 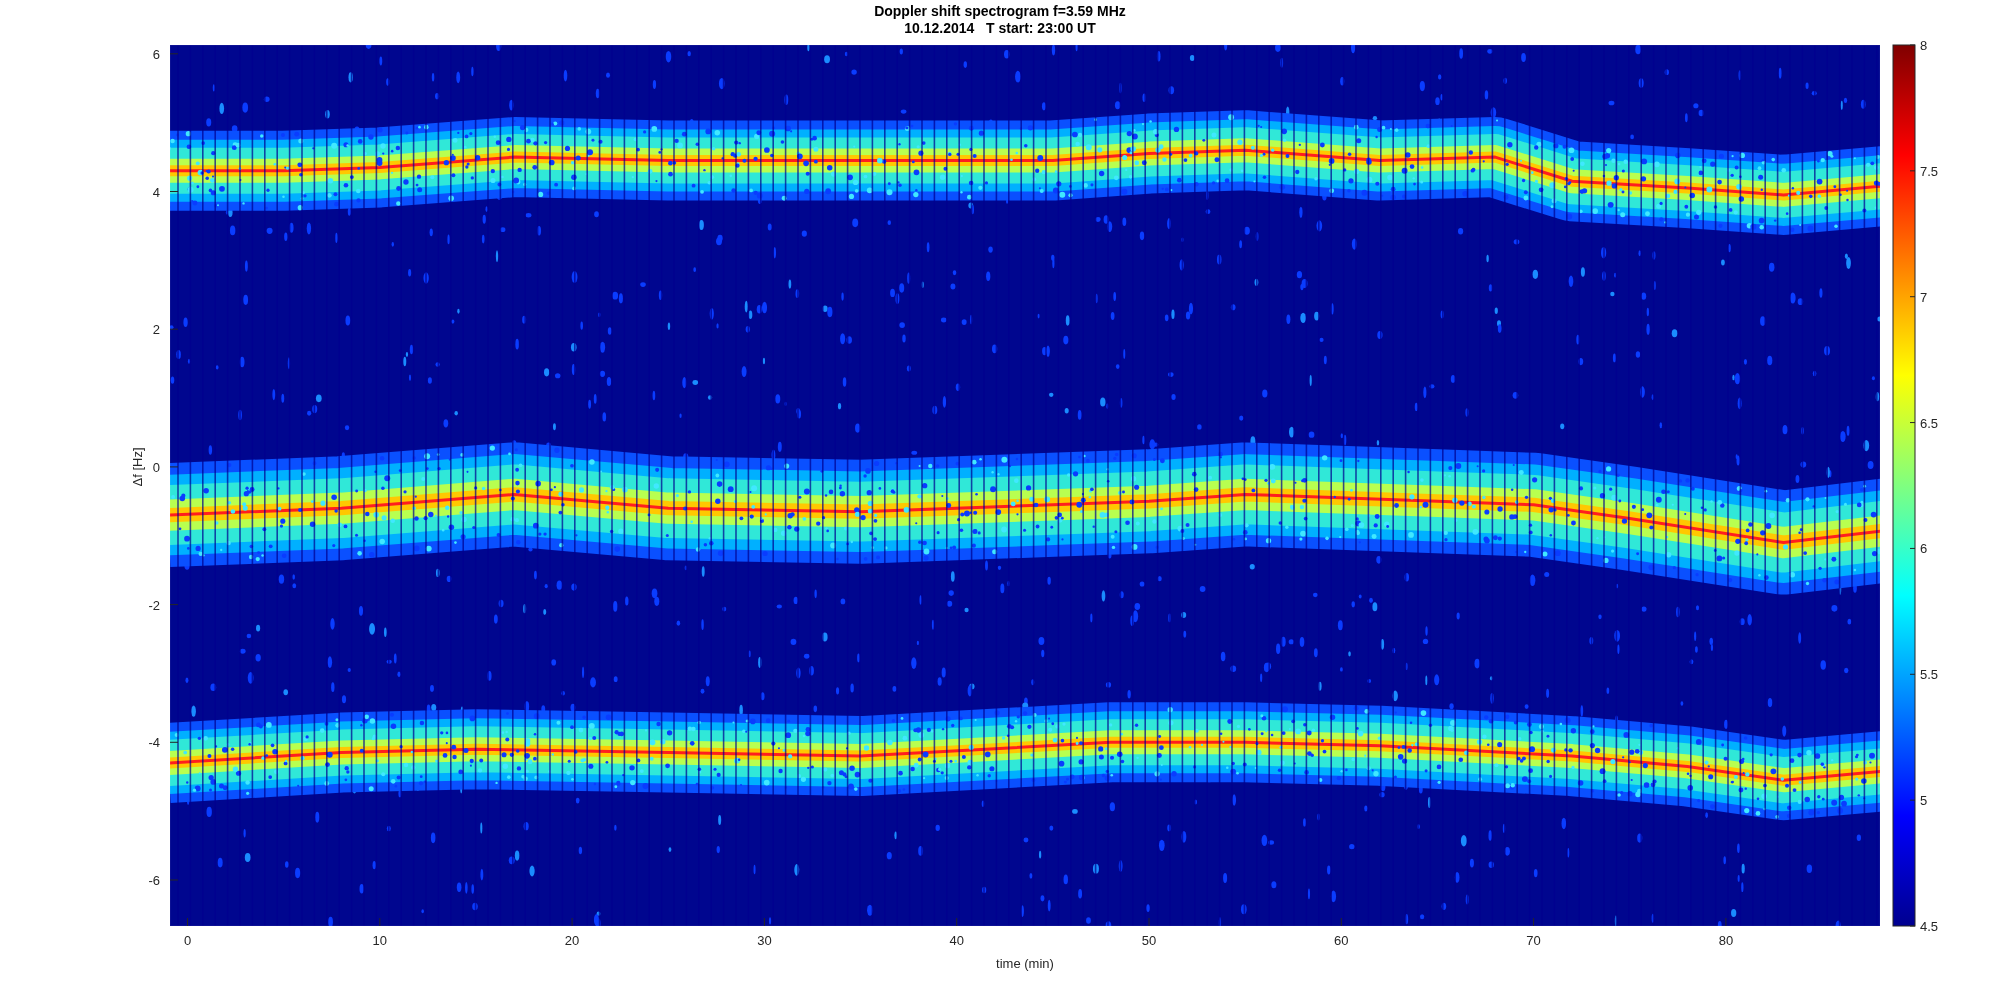 What do you see at coordinates (1341, 940) in the screenshot?
I see `x-tick-label: 60` at bounding box center [1341, 940].